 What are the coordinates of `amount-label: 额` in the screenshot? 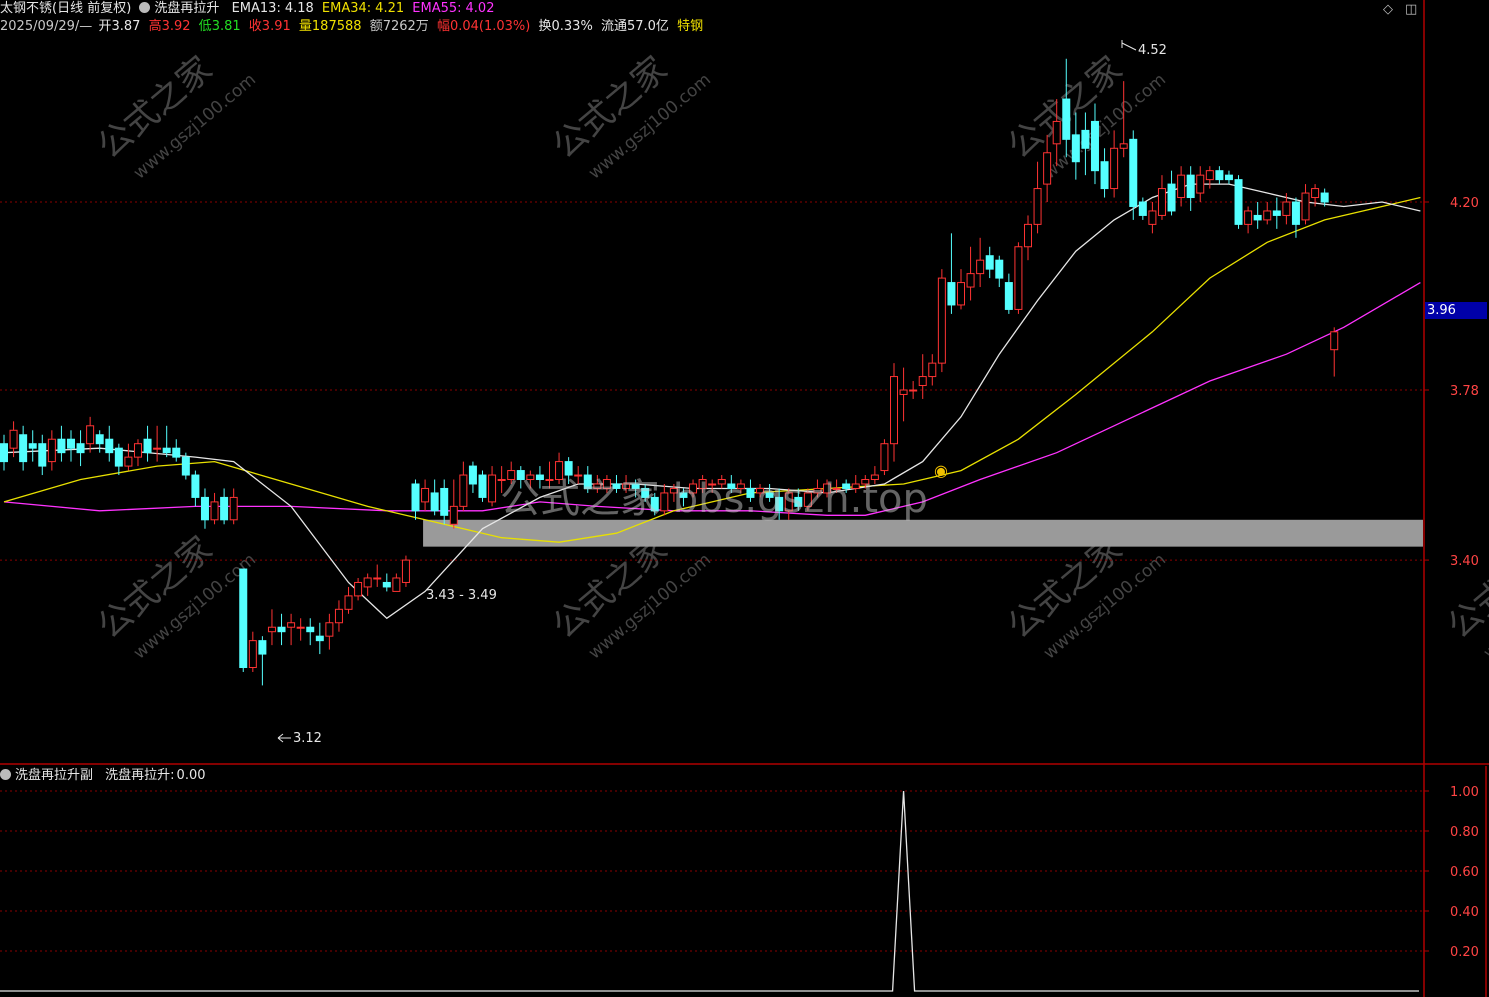 It's located at (376, 26).